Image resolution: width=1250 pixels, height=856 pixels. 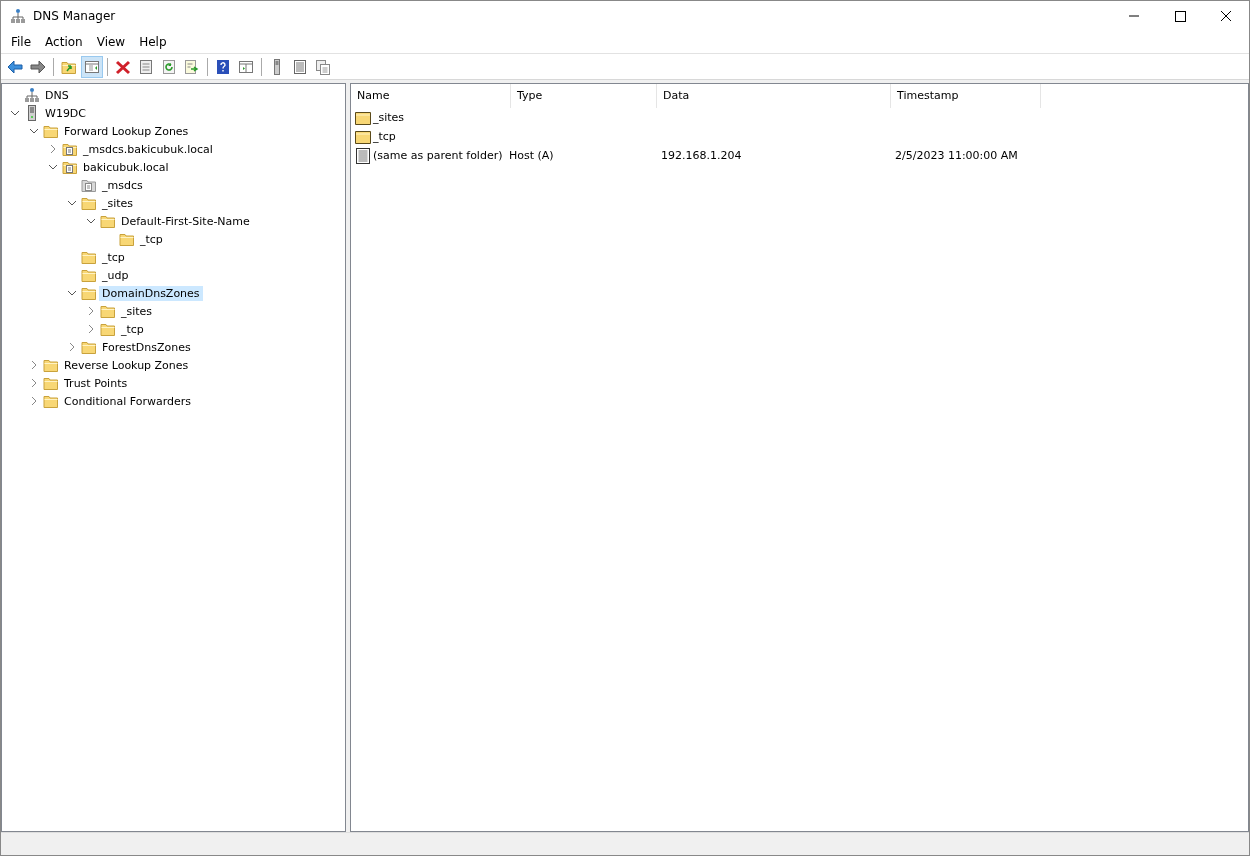 What do you see at coordinates (531, 155) in the screenshot?
I see `table-cell-text: Host (A)` at bounding box center [531, 155].